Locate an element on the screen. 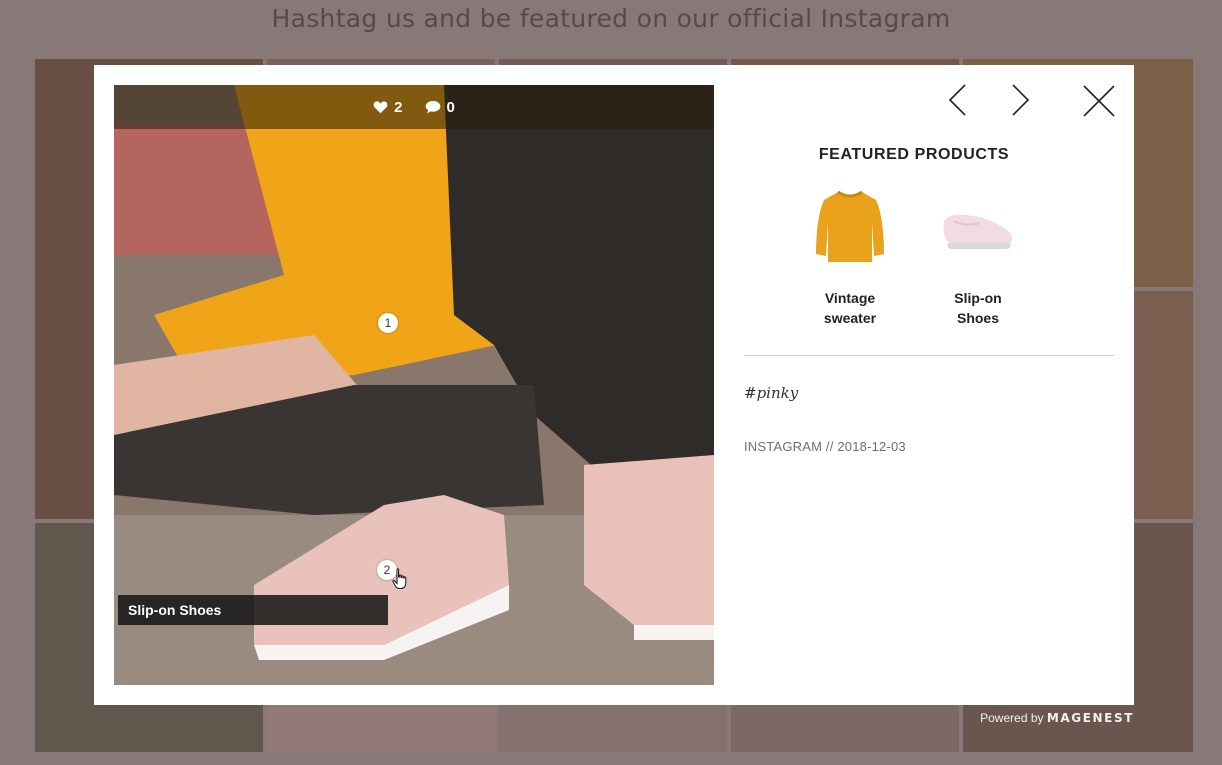 Image resolution: width=1222 pixels, height=765 pixels. product-hotspot-1: 1 is located at coordinates (388, 323).